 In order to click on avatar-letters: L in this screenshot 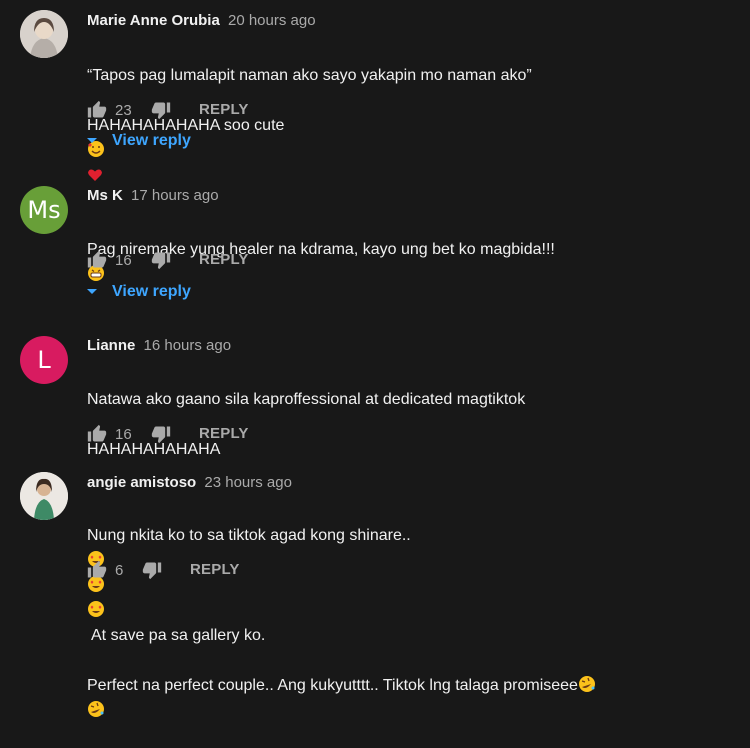, I will do `click(44, 360)`.